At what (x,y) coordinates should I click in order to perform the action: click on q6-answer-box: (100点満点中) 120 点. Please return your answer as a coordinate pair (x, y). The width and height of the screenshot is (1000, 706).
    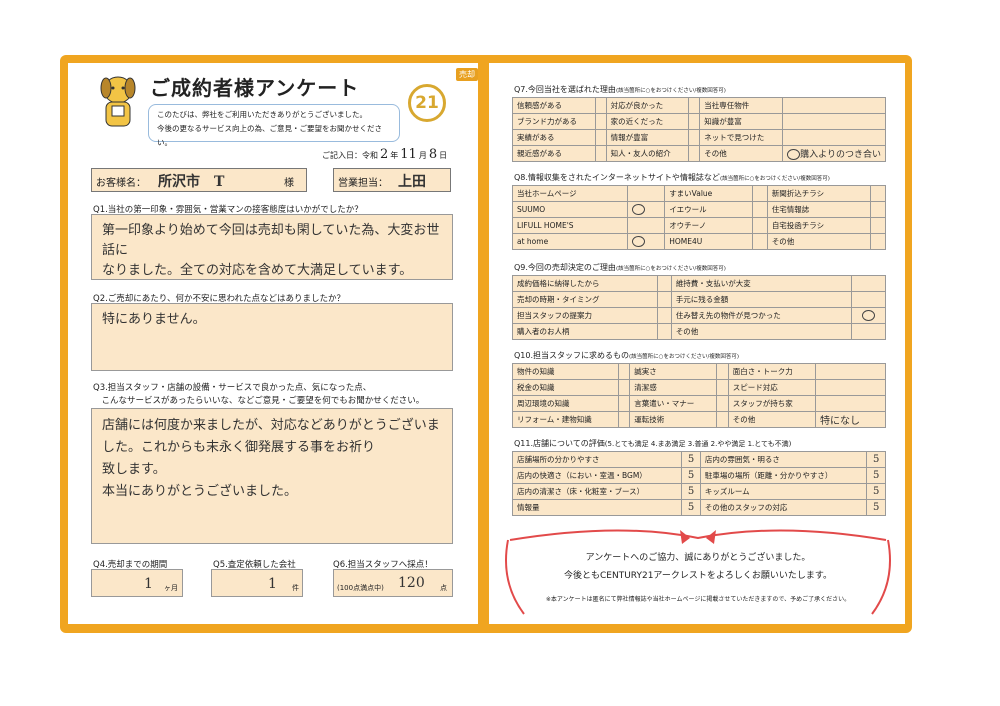
    Looking at the image, I should click on (393, 583).